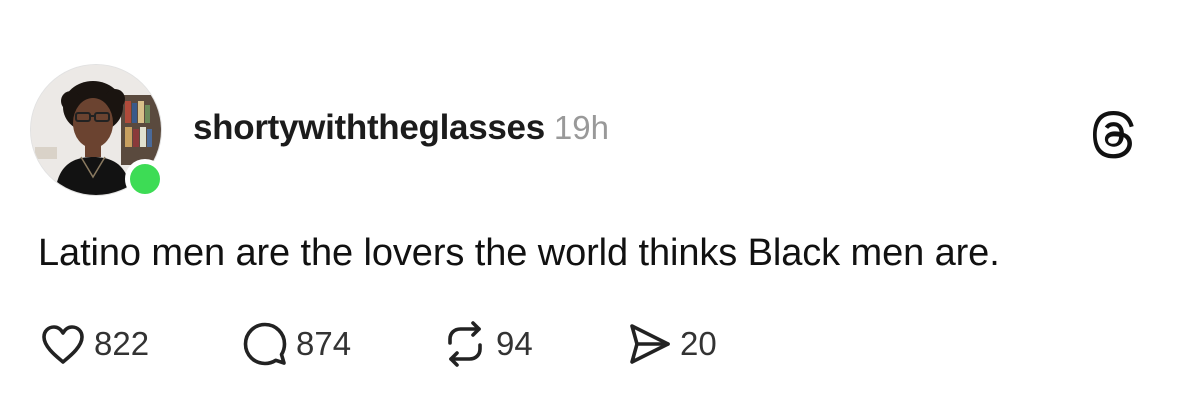  What do you see at coordinates (1115, 135) in the screenshot?
I see `threads-logo-icon` at bounding box center [1115, 135].